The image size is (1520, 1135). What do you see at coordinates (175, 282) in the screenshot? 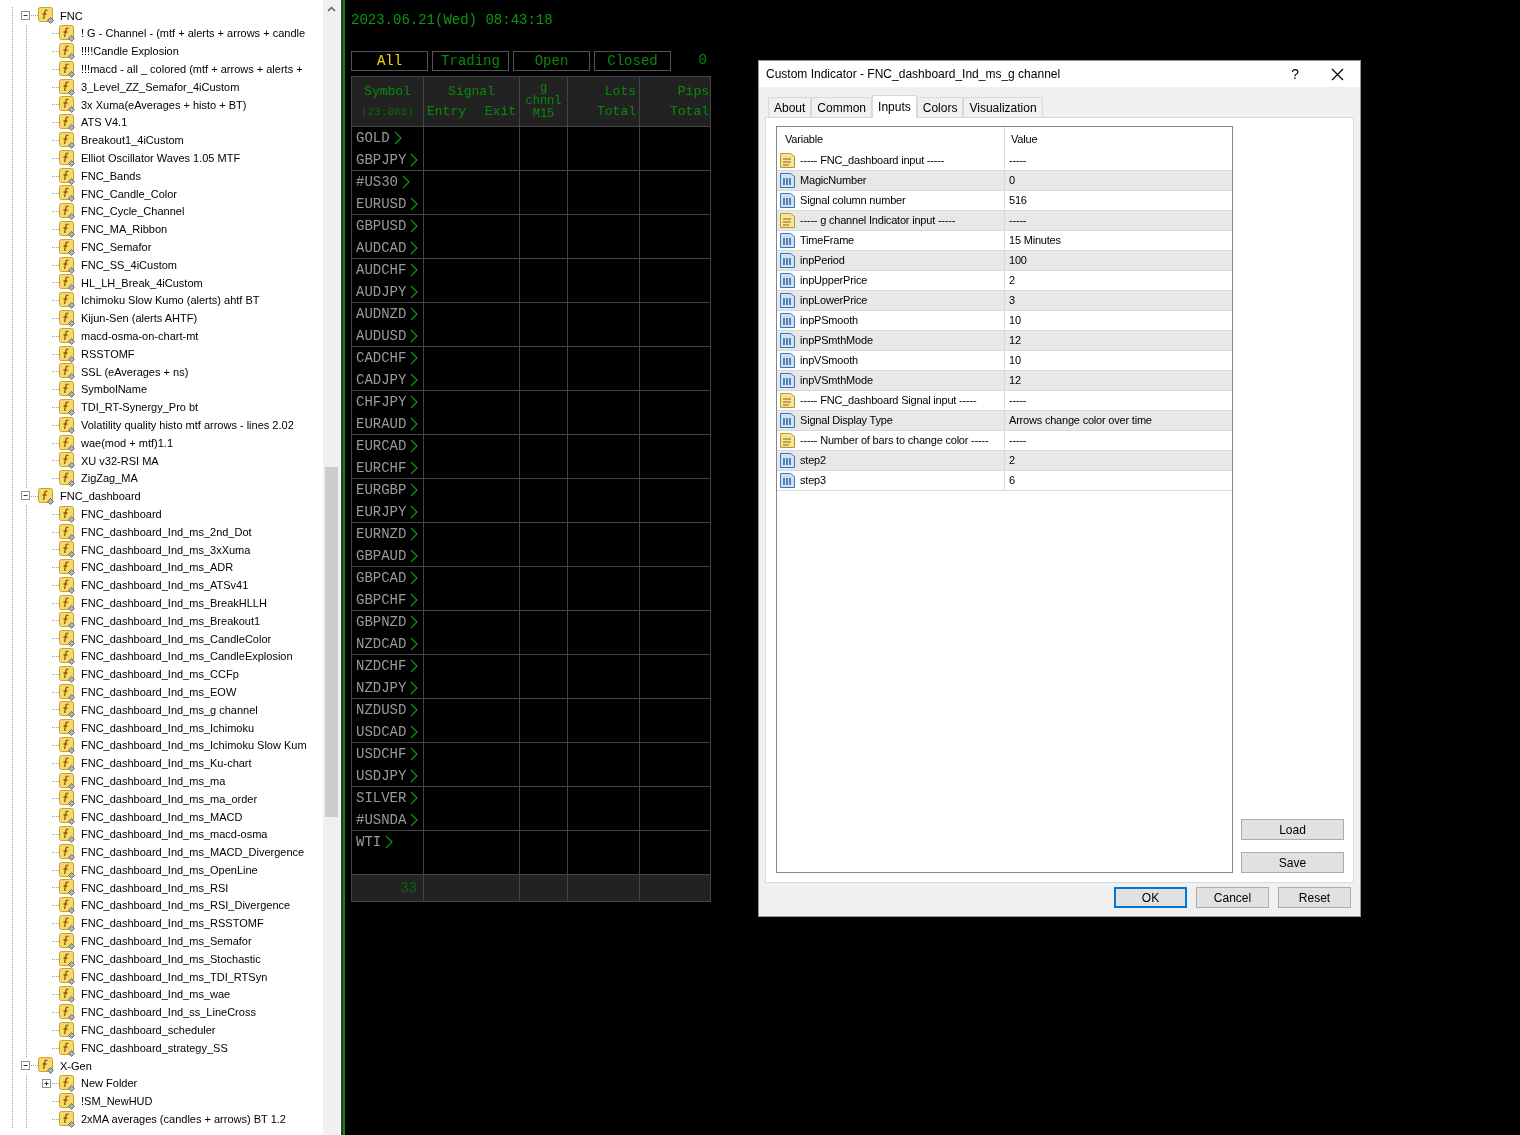
I see `tree-item: HL_LH_Break_4iCustom` at bounding box center [175, 282].